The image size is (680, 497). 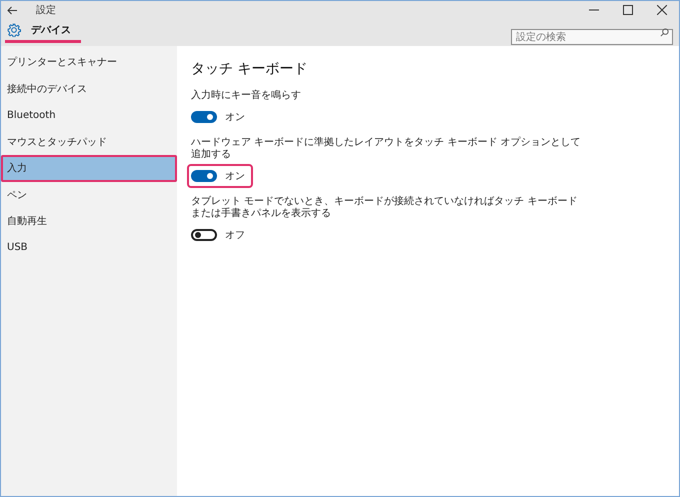 What do you see at coordinates (89, 141) in the screenshot?
I see `sidebar-item: マウスとタッチパッド` at bounding box center [89, 141].